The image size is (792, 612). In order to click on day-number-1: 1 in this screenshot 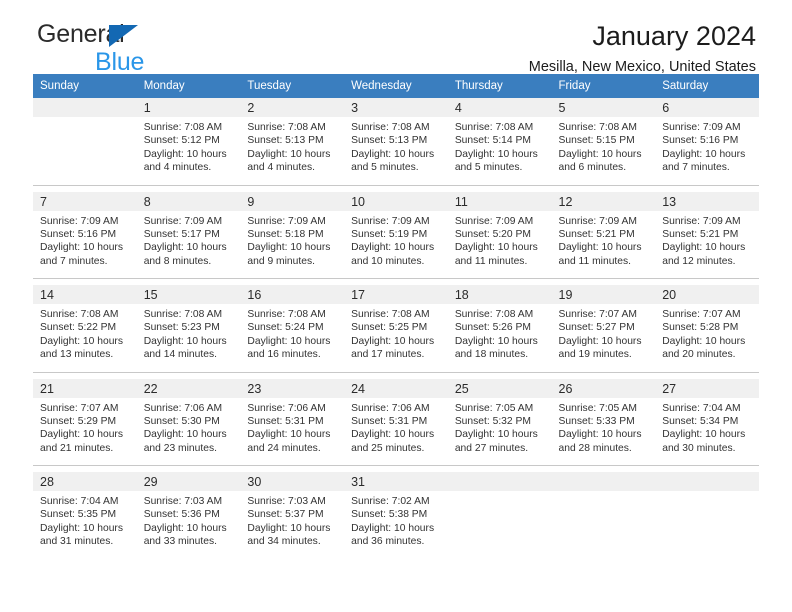, I will do `click(188, 107)`.